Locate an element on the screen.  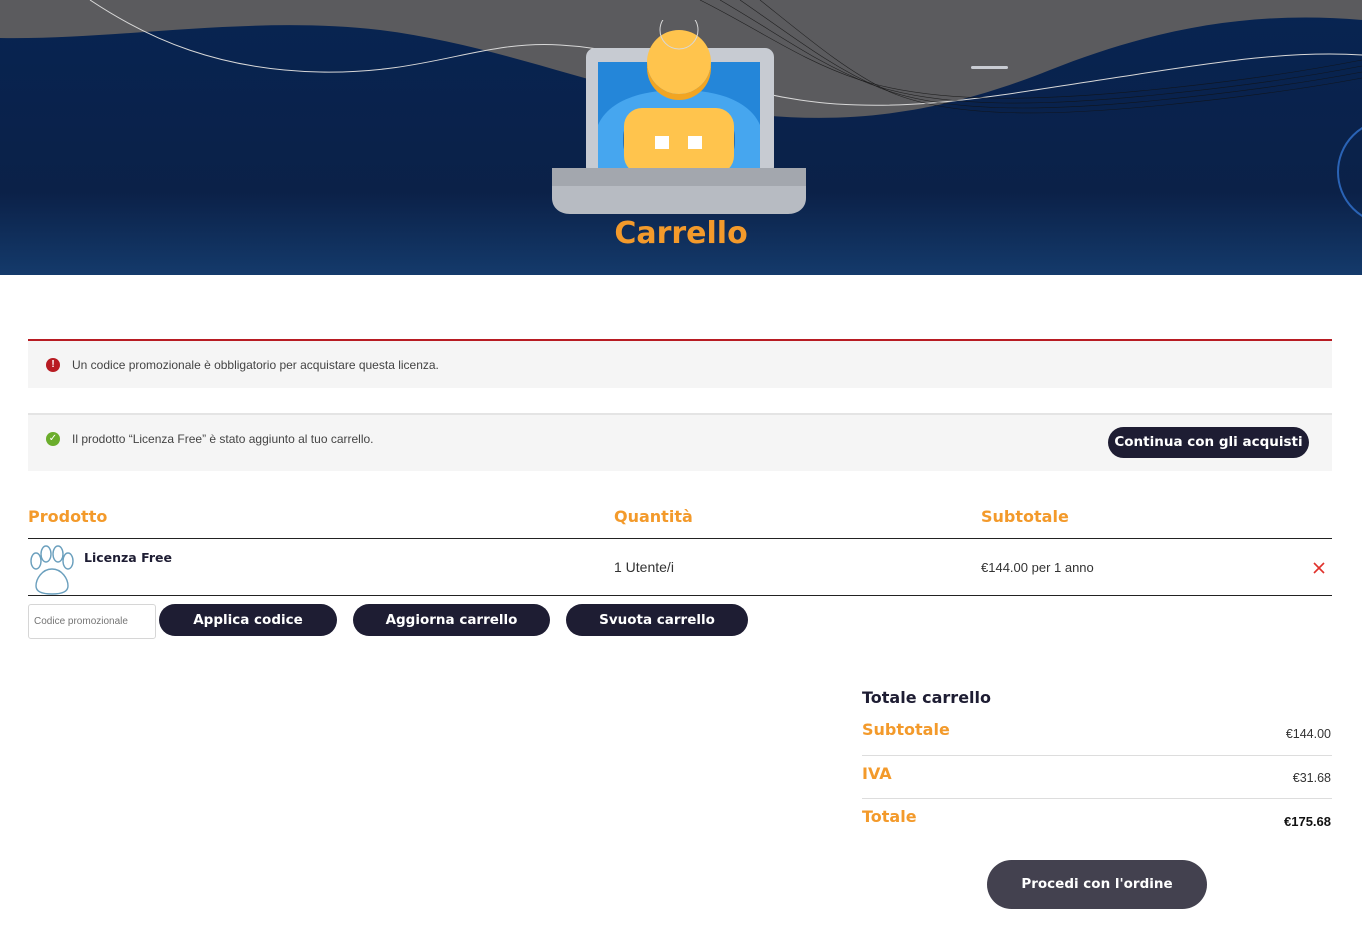
column-header-subtotal: Subtotale is located at coordinates (1025, 516).